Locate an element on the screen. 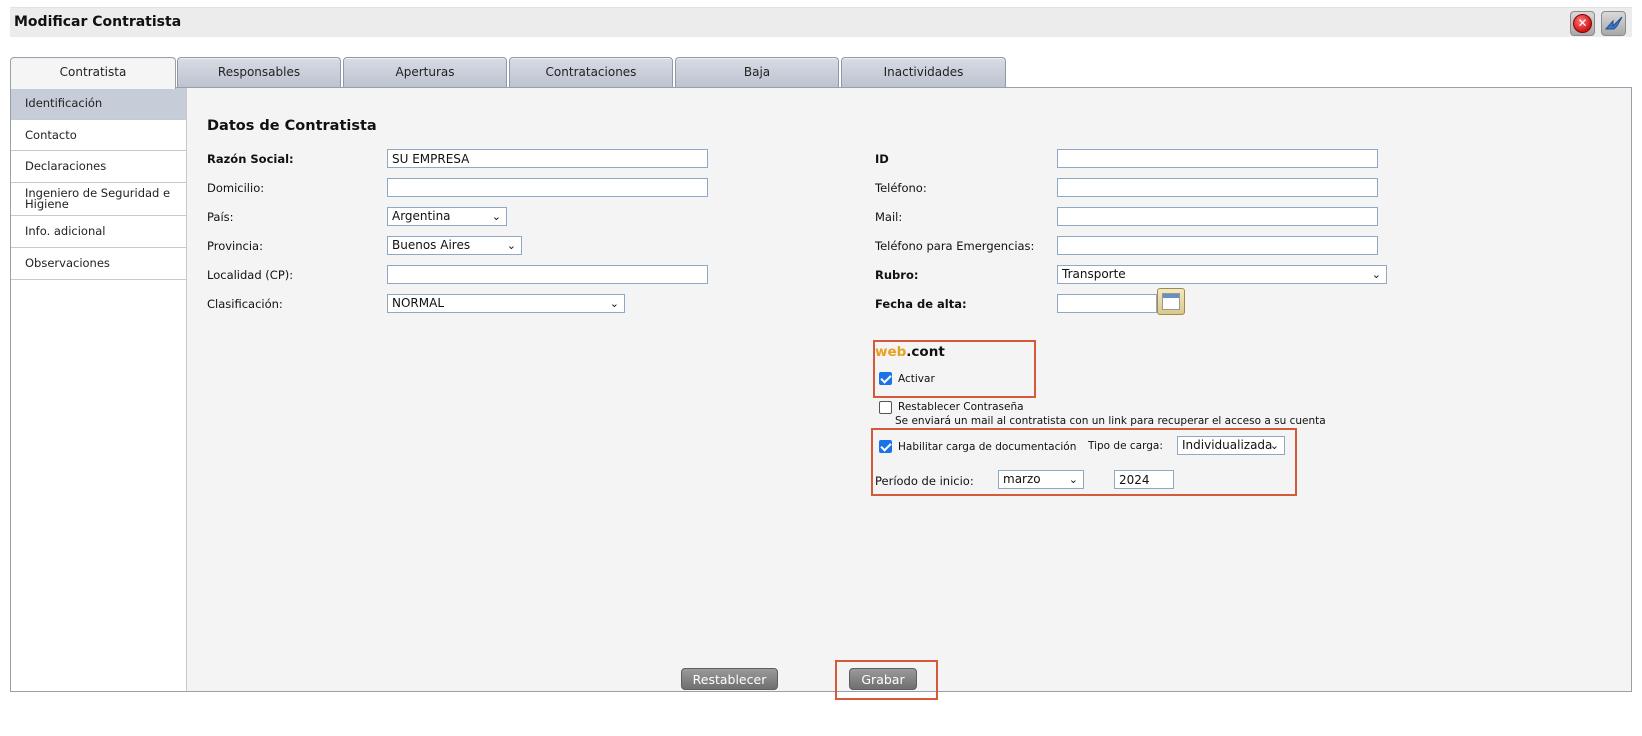 This screenshot has height=736, width=1642. sidebar-item-info-adicional: Info. adicional is located at coordinates (98, 232).